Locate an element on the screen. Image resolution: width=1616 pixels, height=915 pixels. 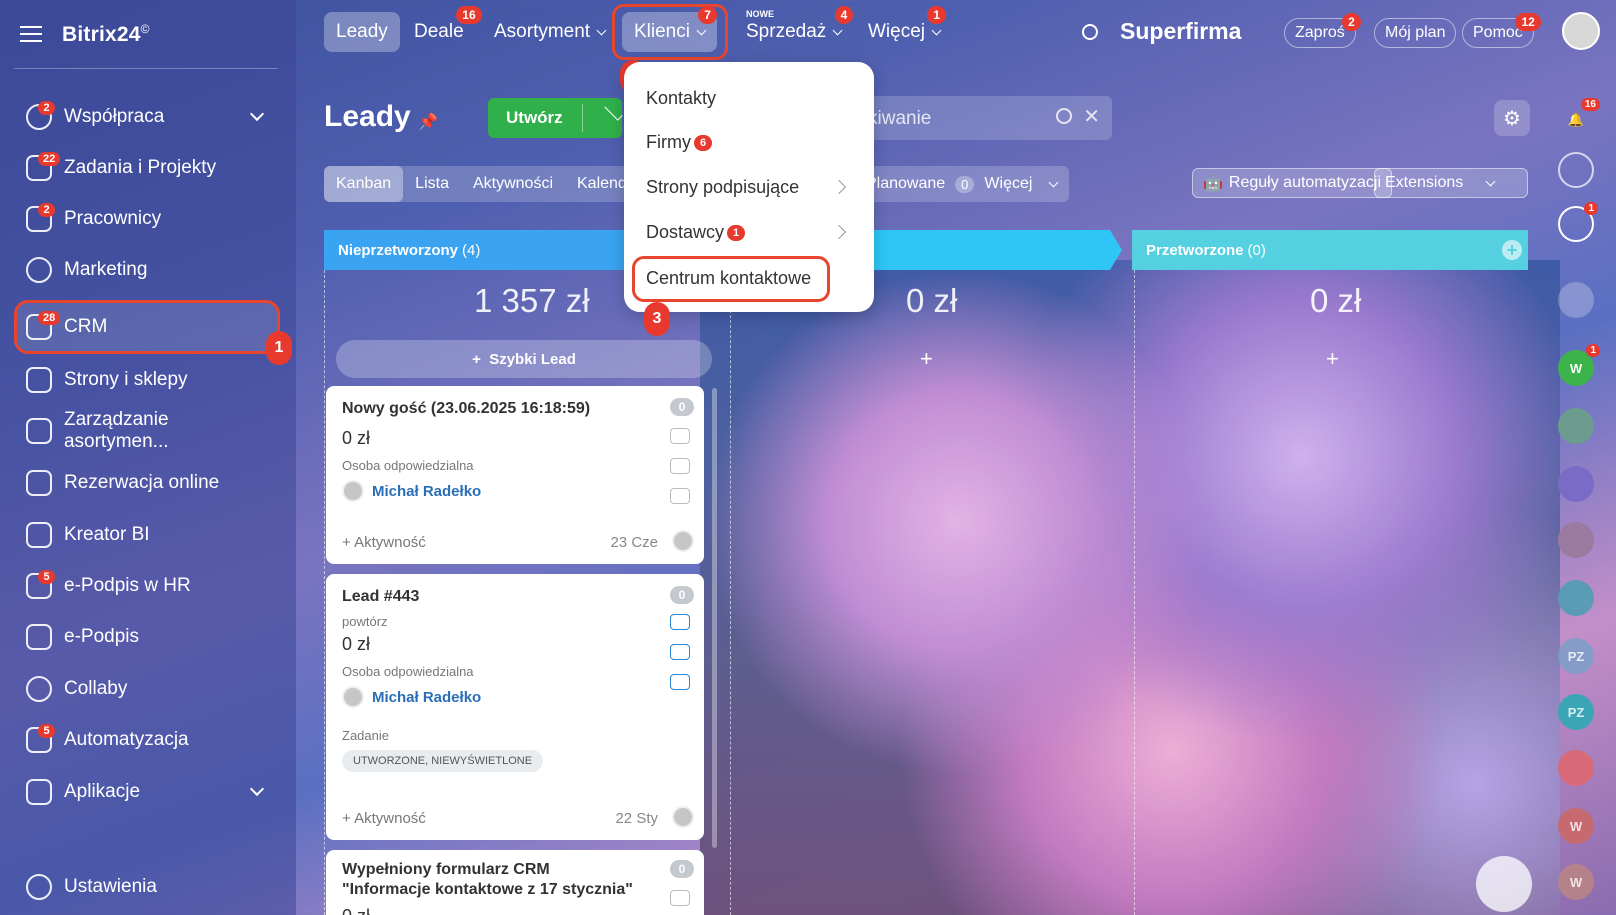
sidebar-item-wspolpraca: 2 Współpraca is located at coordinates (146, 117).